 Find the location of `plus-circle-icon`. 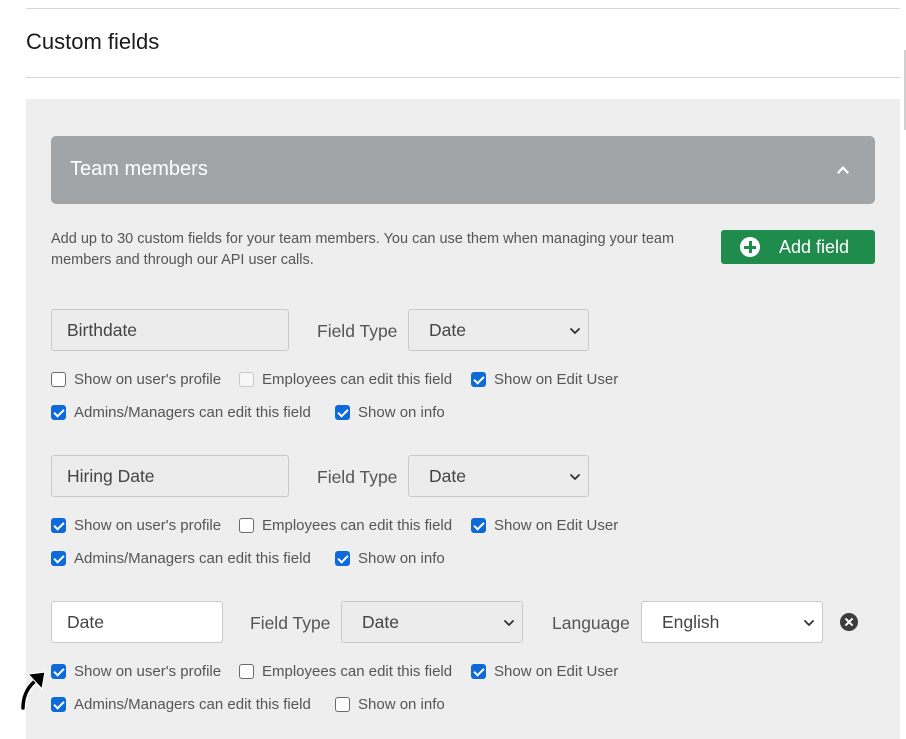

plus-circle-icon is located at coordinates (750, 247).